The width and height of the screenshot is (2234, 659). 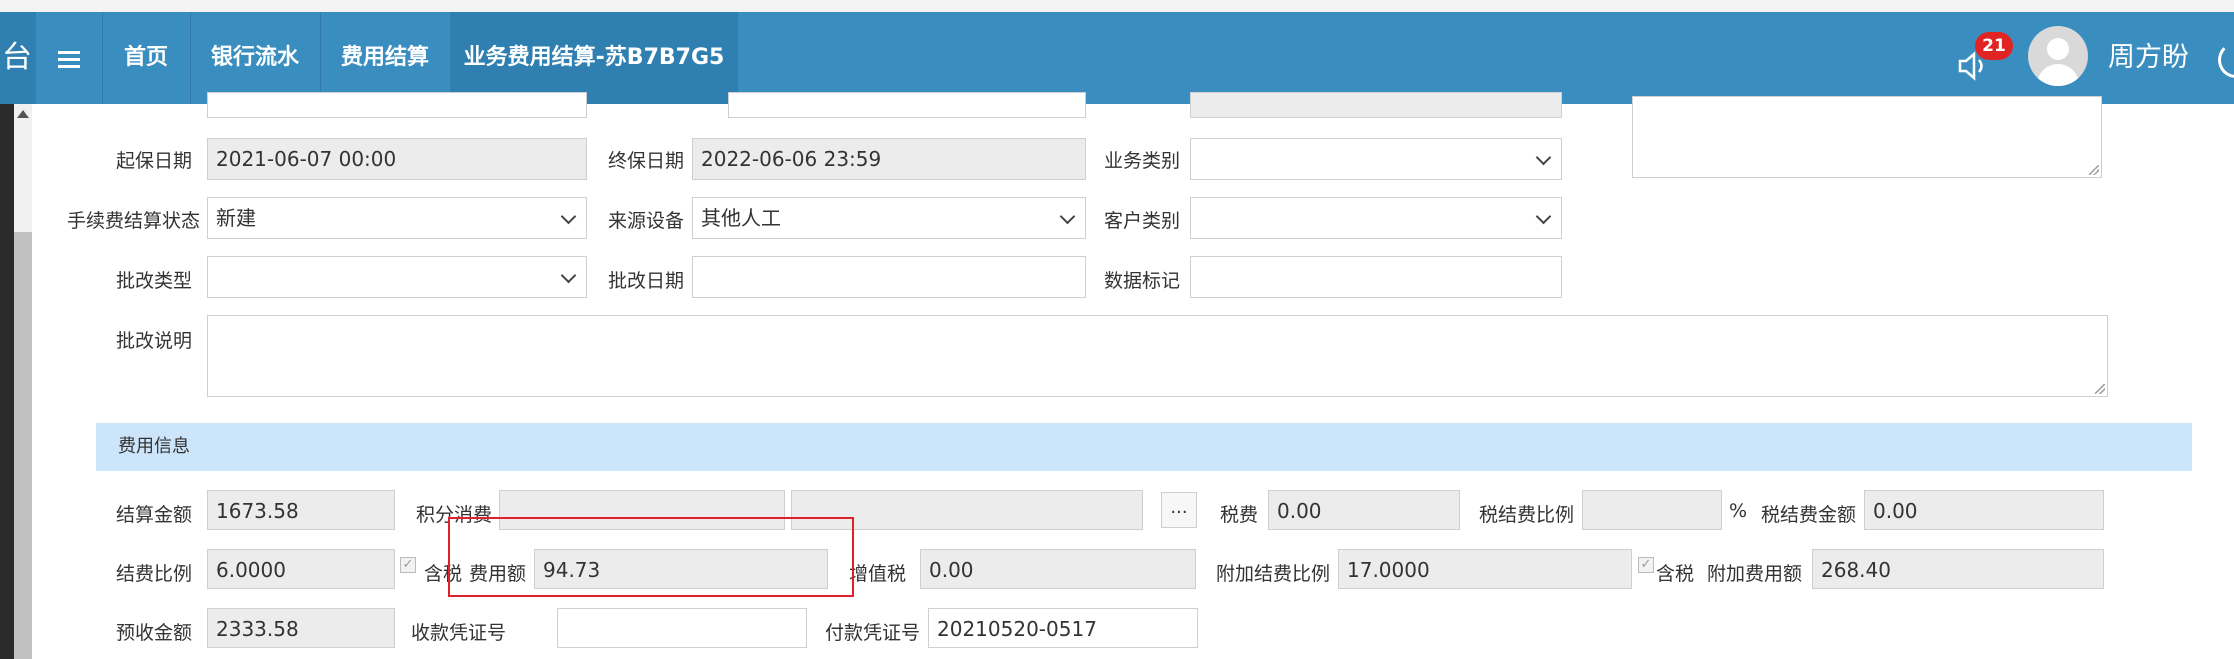 What do you see at coordinates (1063, 628) in the screenshot?
I see `payment-voucher-field: 20210520-0517` at bounding box center [1063, 628].